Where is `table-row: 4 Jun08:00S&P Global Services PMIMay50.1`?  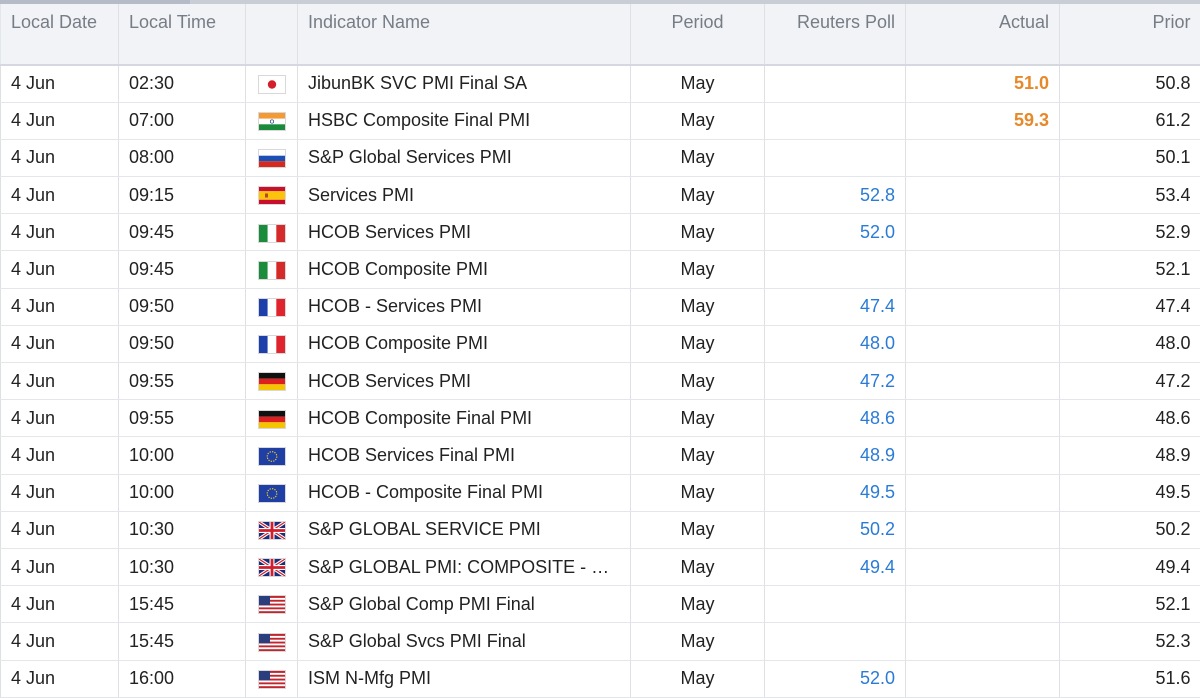 table-row: 4 Jun08:00S&P Global Services PMIMay50.1 is located at coordinates (600, 157).